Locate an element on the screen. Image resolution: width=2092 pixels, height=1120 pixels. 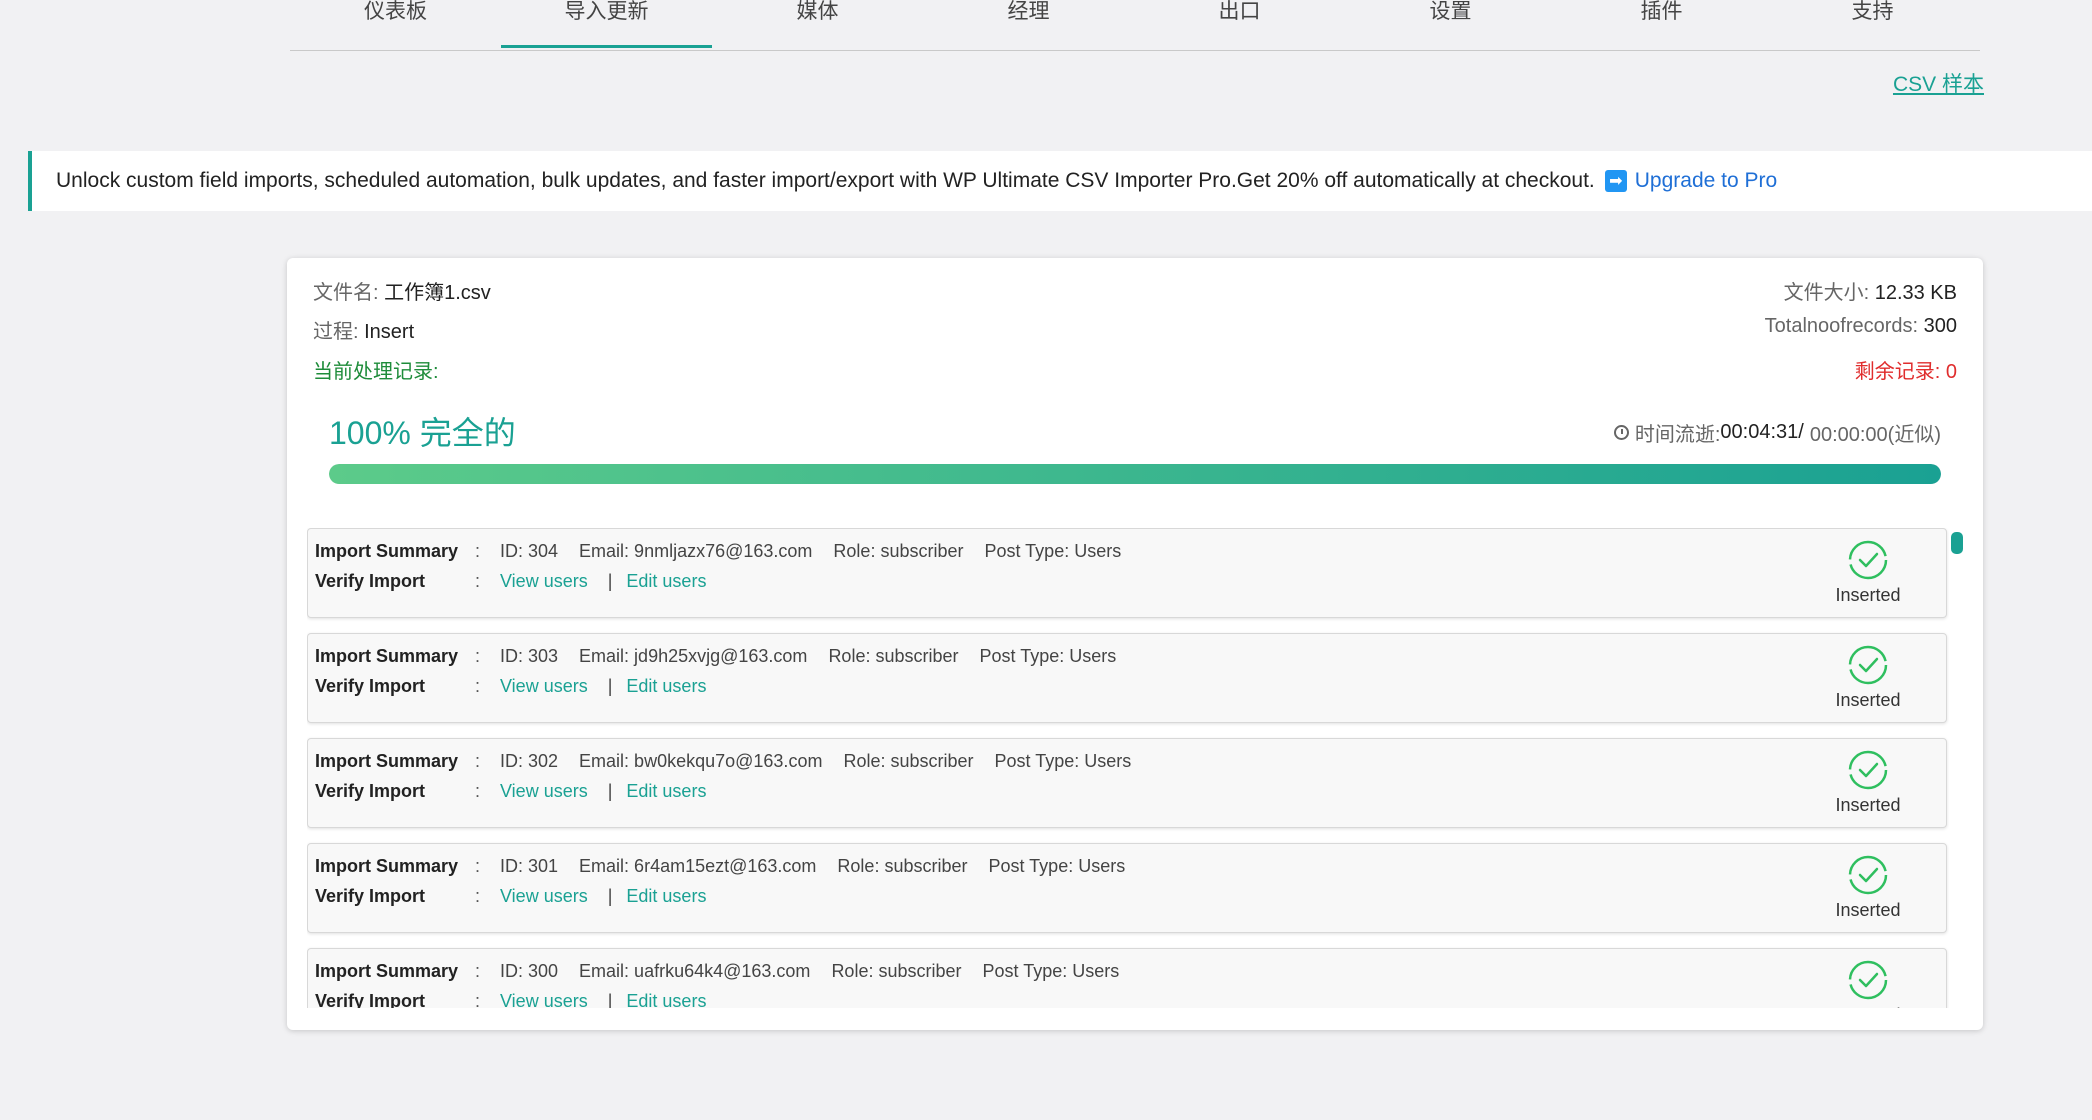
progress-bar-fill is located at coordinates (1135, 474).